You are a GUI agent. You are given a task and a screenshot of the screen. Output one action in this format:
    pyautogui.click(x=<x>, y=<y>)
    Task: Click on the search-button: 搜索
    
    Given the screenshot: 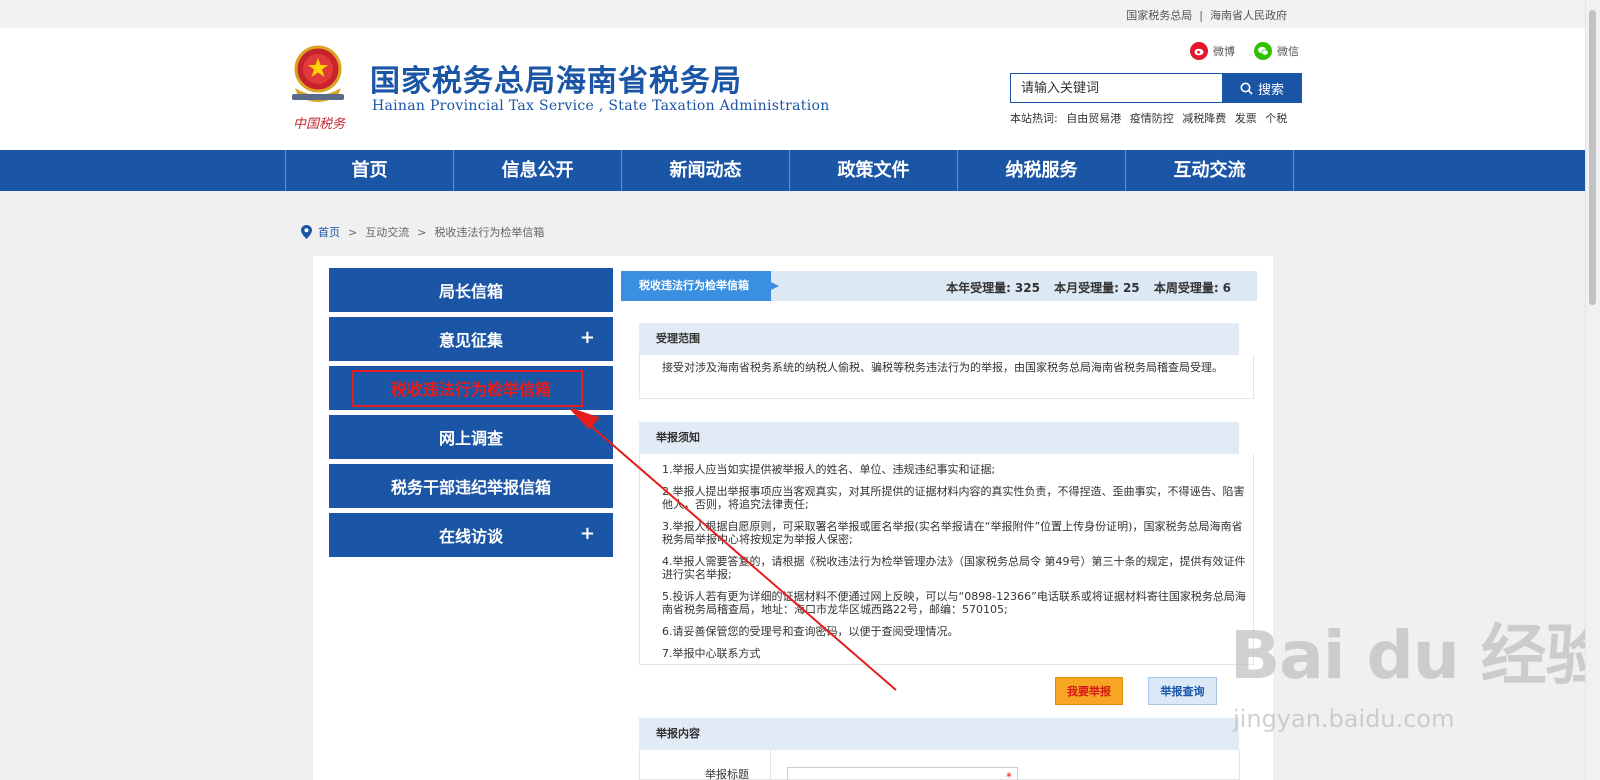 What is the action you would take?
    pyautogui.click(x=1262, y=88)
    